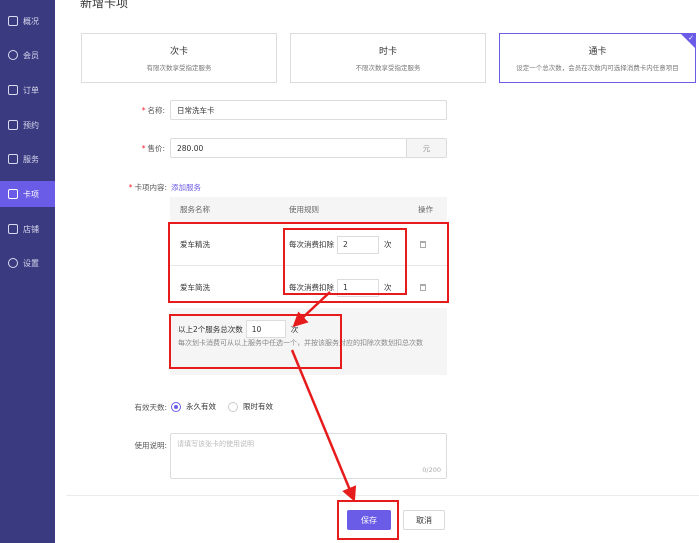 This screenshot has width=699, height=543. What do you see at coordinates (311, 309) in the screenshot?
I see `arrow-to-total` at bounding box center [311, 309].